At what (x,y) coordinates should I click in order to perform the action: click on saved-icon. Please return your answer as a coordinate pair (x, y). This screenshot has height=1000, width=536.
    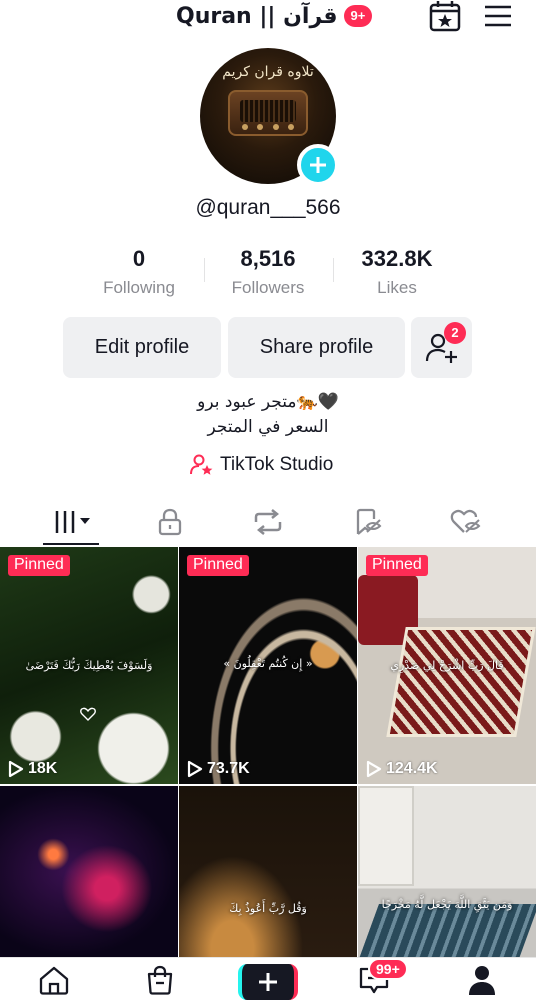
    Looking at the image, I should click on (368, 521).